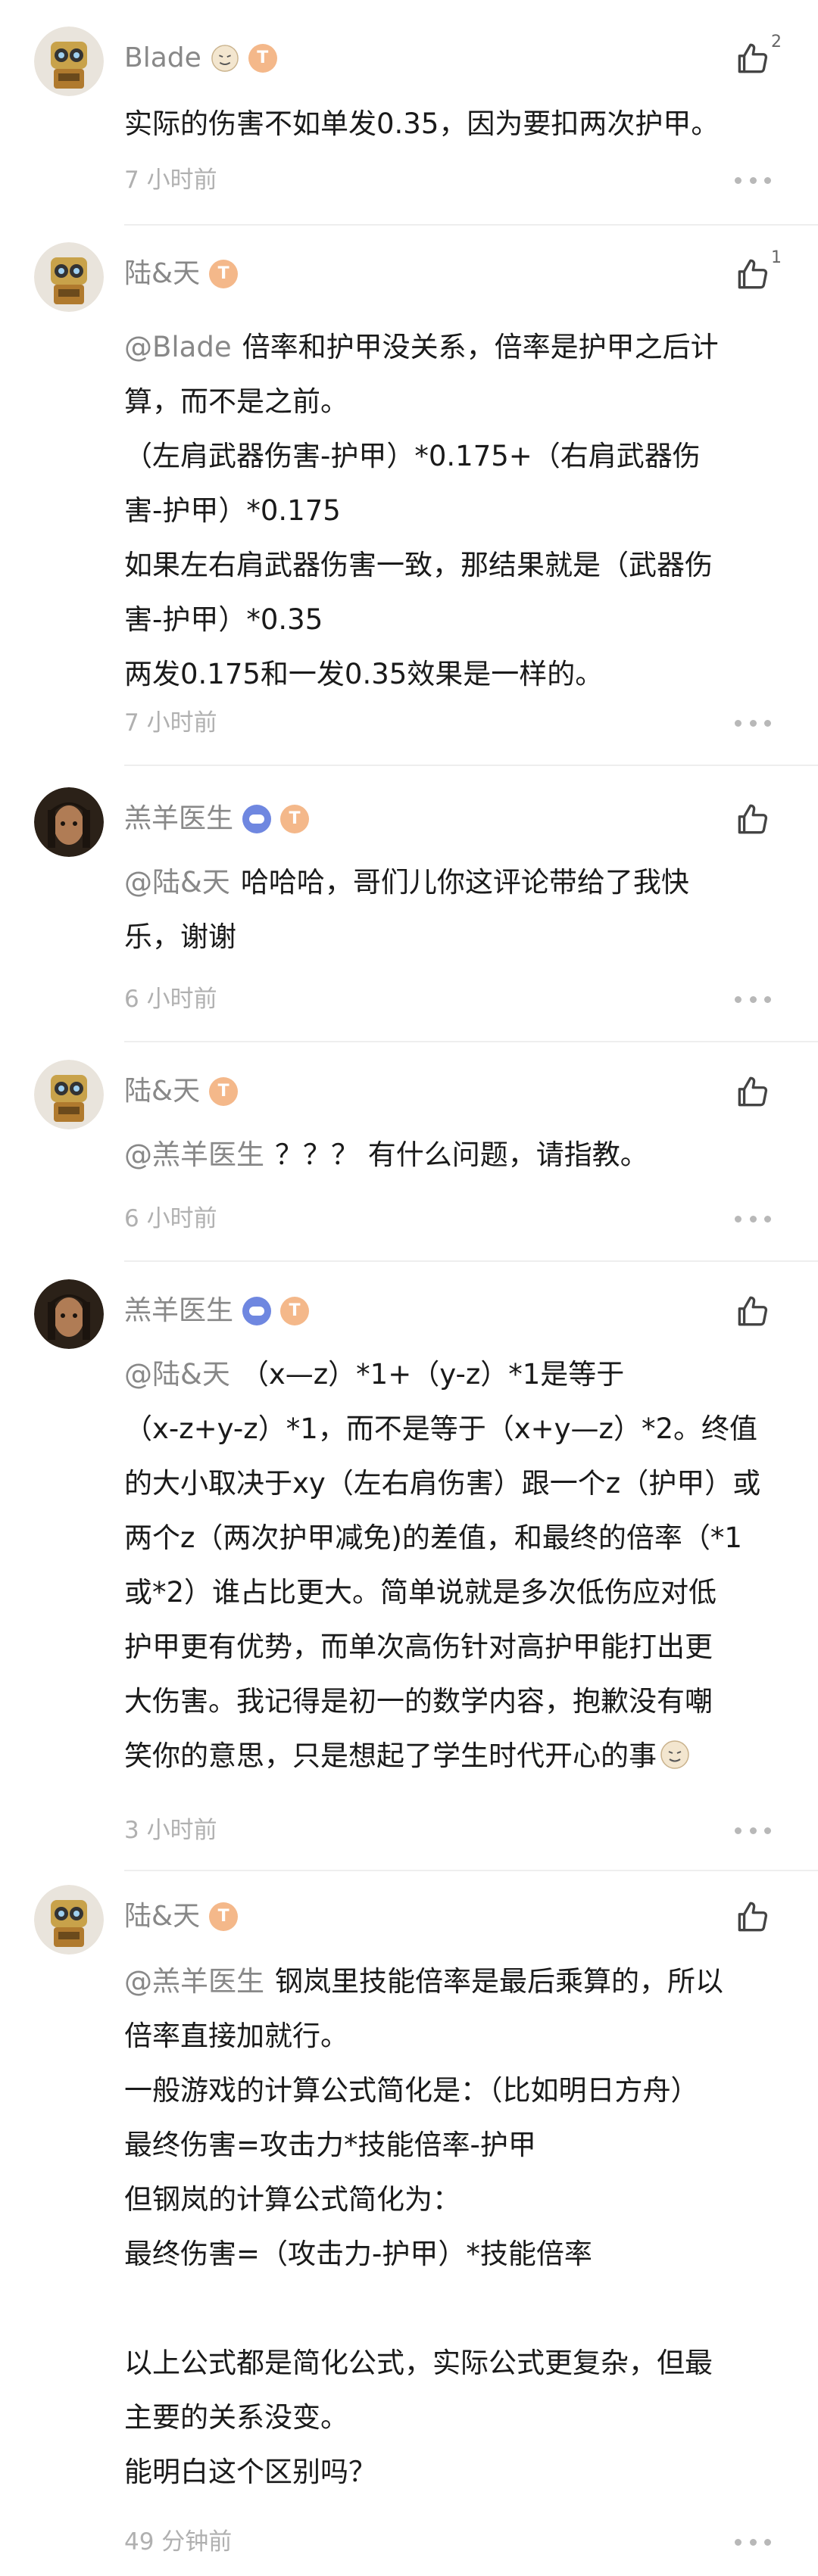 This screenshot has width=818, height=2576. Describe the element at coordinates (454, 2418) in the screenshot. I see `comment-line: 主要的关系没变。` at that location.